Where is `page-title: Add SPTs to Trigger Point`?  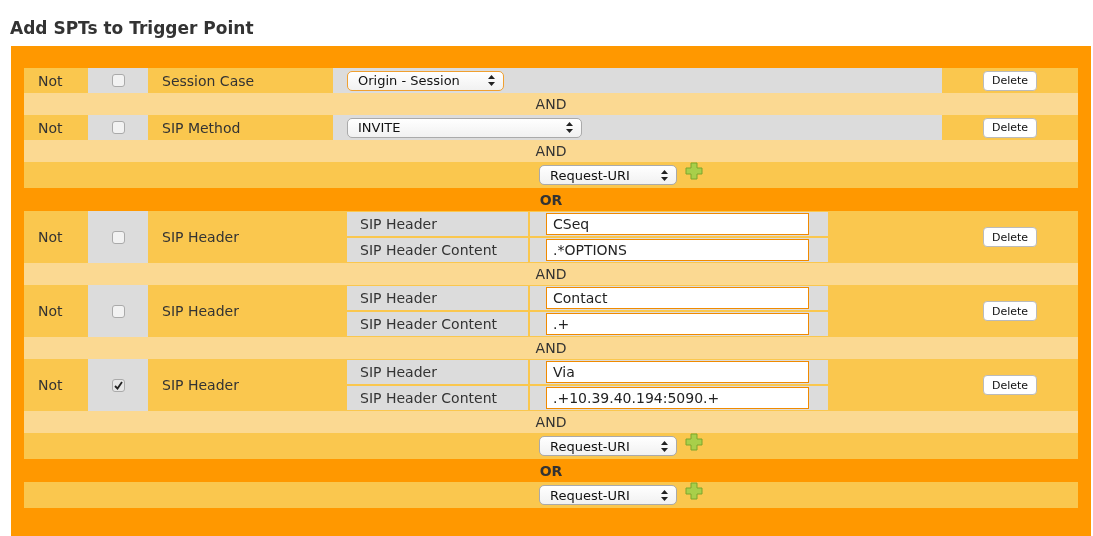 page-title: Add SPTs to Trigger Point is located at coordinates (132, 29).